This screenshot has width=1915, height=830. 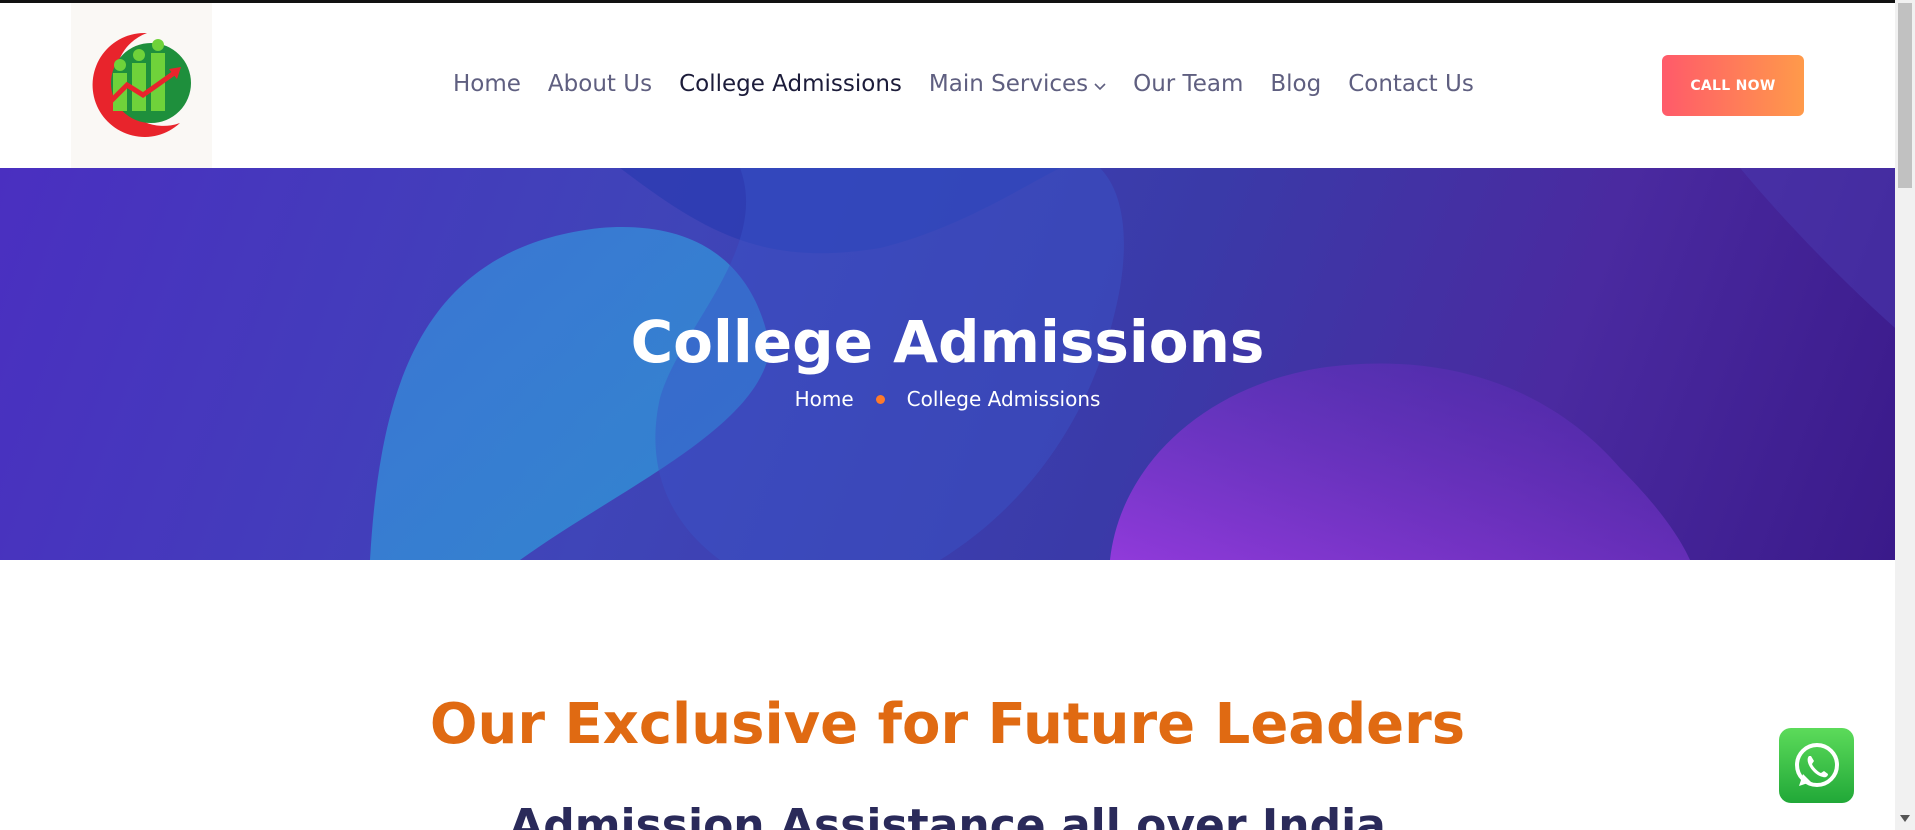 I want to click on company-logo-icon, so click(x=141, y=84).